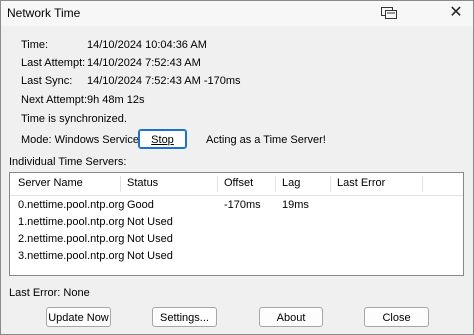 Image resolution: width=474 pixels, height=335 pixels. Describe the element at coordinates (54, 100) in the screenshot. I see `next-attempt-label: Next Attempt:` at that location.